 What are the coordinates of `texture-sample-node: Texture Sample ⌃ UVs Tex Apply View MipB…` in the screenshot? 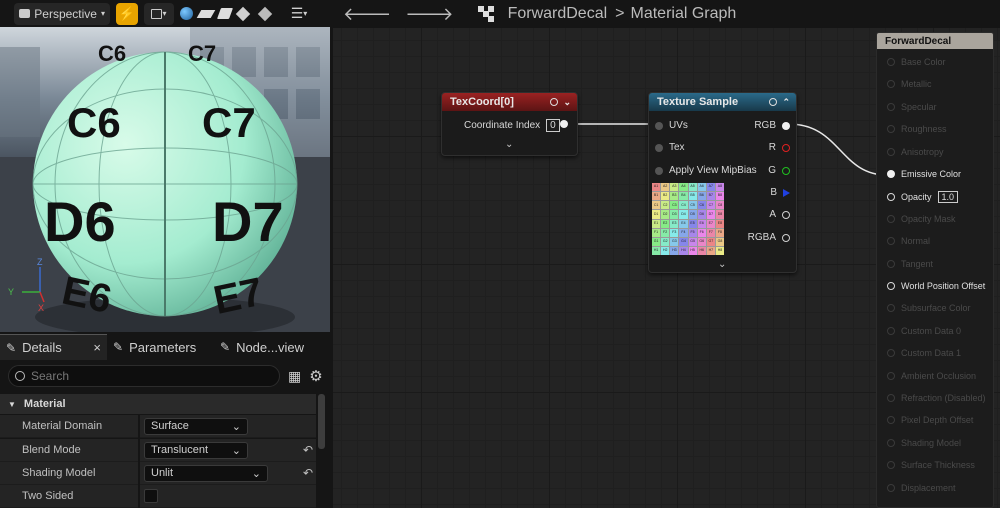 It's located at (722, 182).